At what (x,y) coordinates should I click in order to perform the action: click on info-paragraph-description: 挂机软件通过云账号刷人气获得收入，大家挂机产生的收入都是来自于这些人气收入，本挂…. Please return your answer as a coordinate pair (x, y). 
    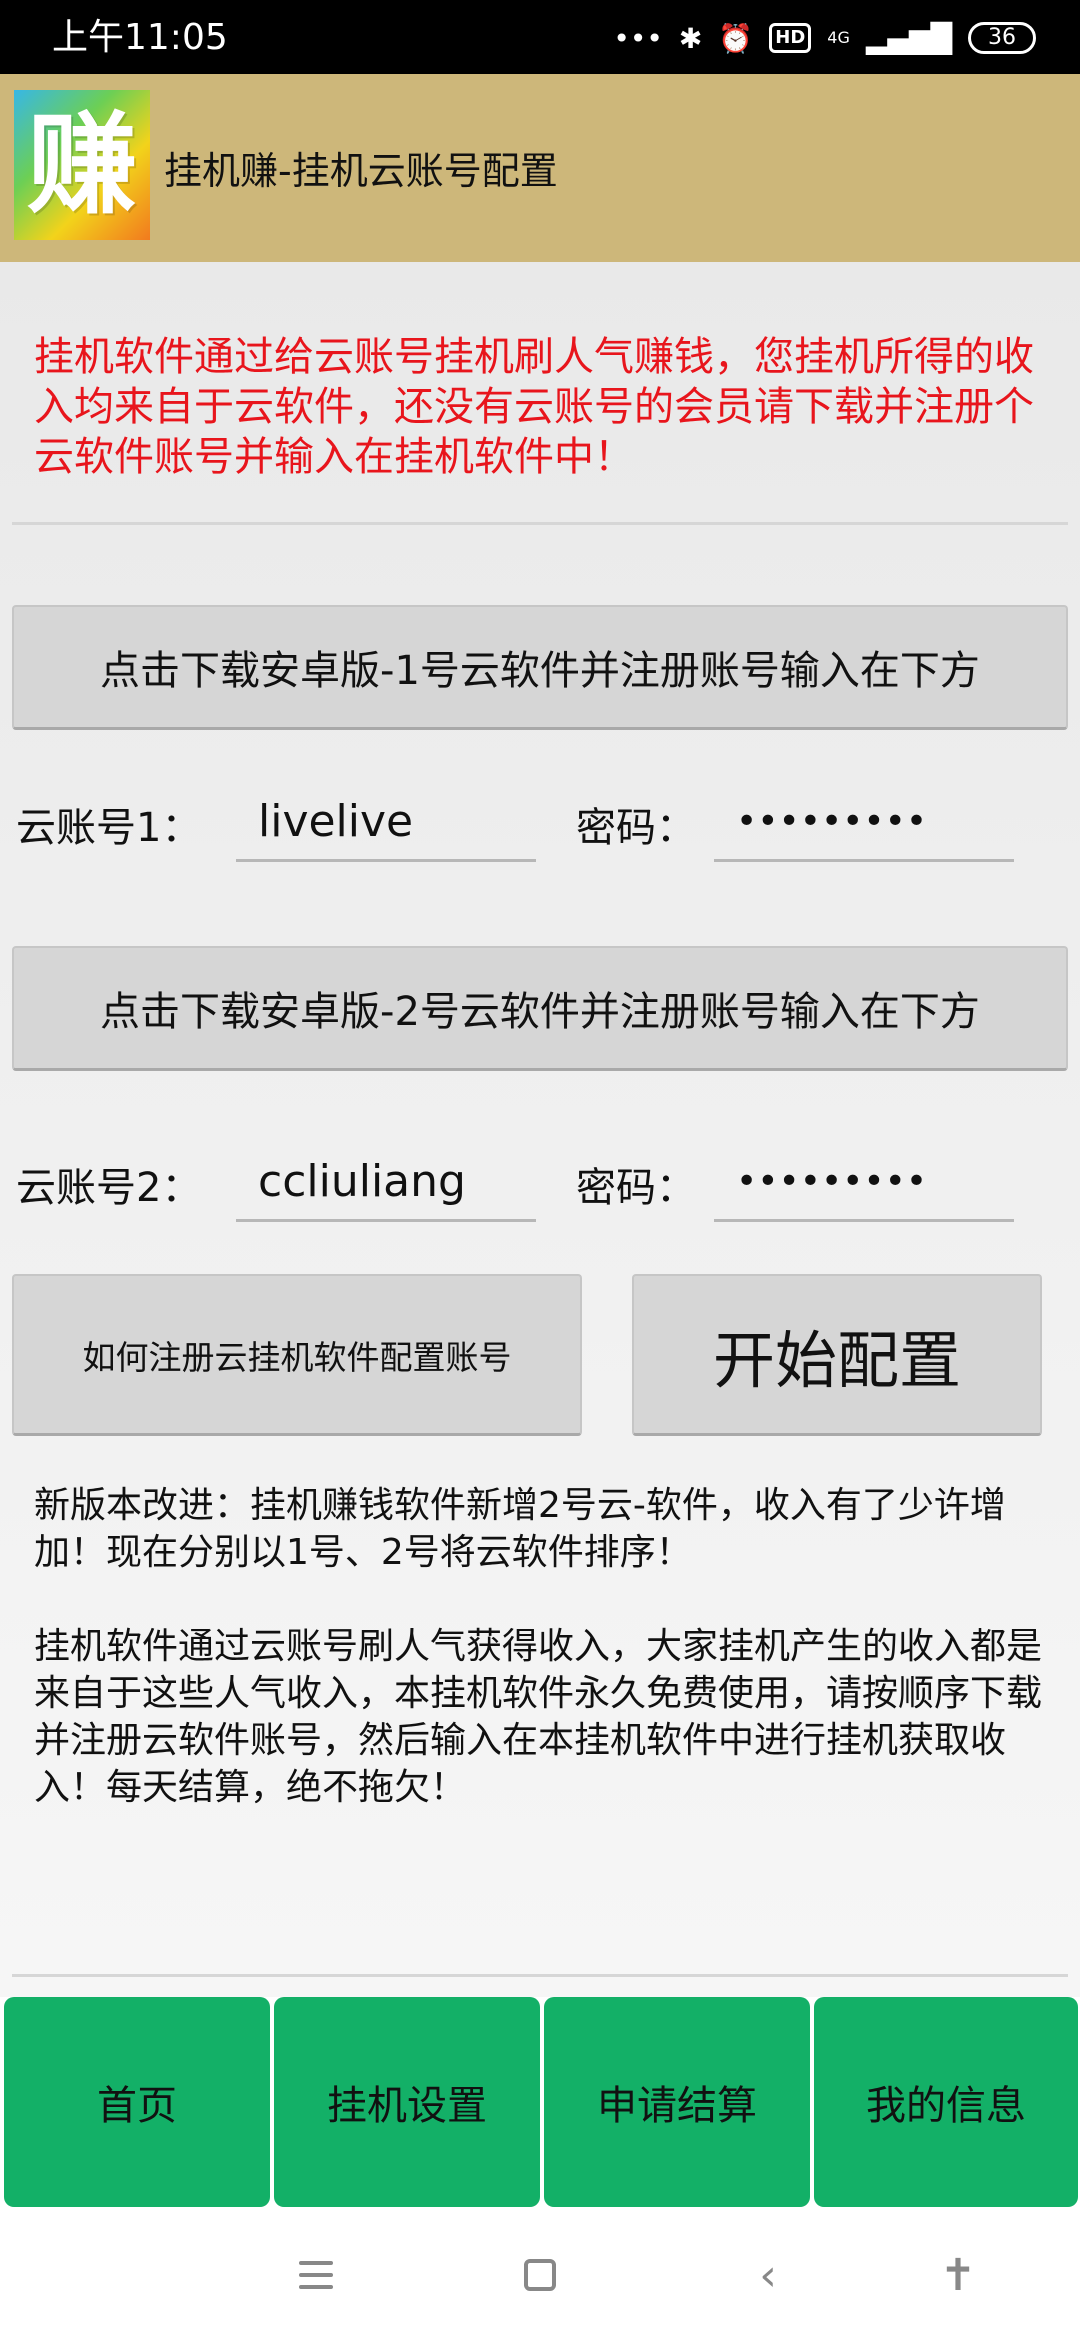
    Looking at the image, I should click on (538, 1717).